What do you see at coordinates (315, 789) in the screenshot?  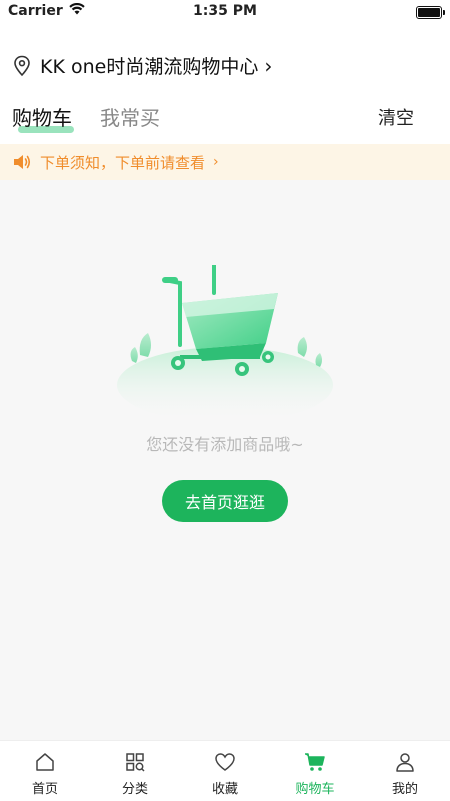 I see `tabbar-label: 购物车` at bounding box center [315, 789].